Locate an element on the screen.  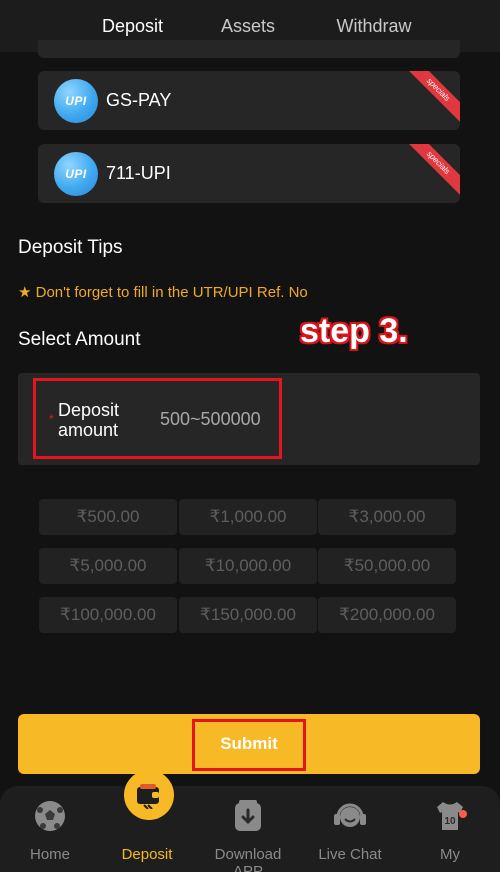
preset-amount-button: ₹100,000.00 is located at coordinates (108, 615).